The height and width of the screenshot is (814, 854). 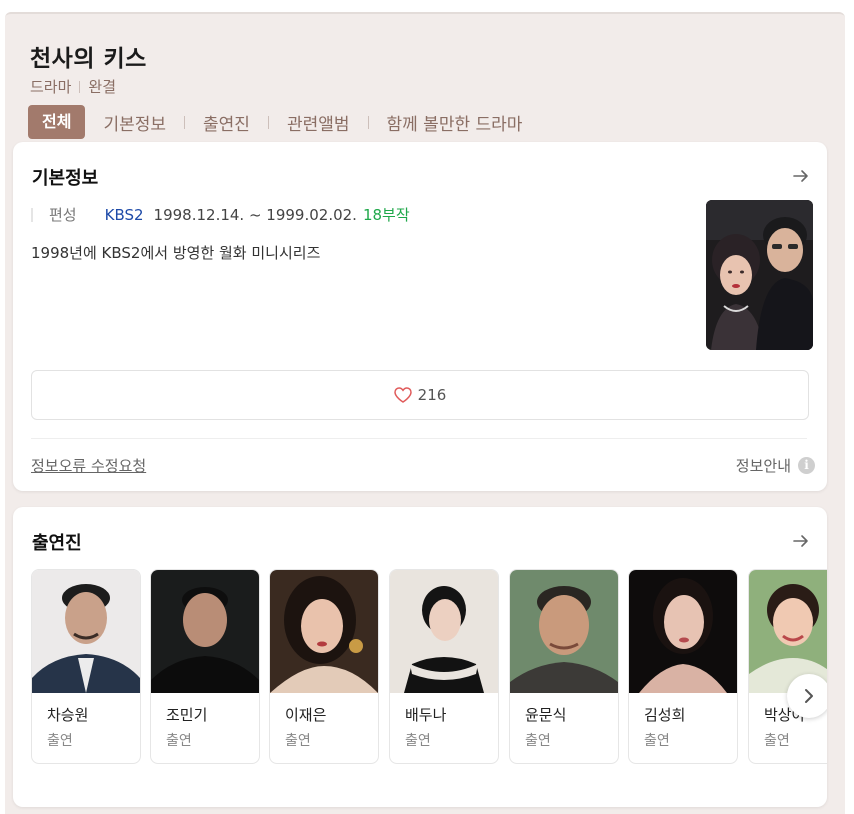 I want to click on cast-item: 배두나 출연, so click(x=444, y=666).